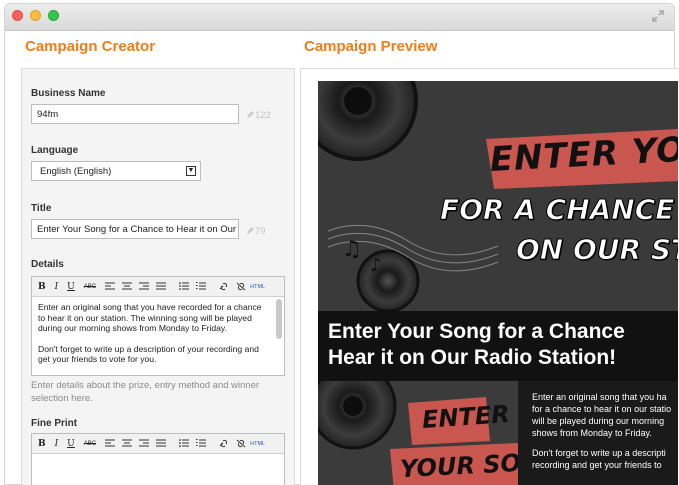 Image resolution: width=679 pixels, height=485 pixels. What do you see at coordinates (54, 423) in the screenshot?
I see `fine-print-label: Fine Print` at bounding box center [54, 423].